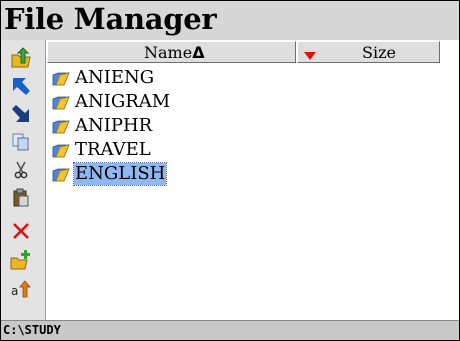 The width and height of the screenshot is (460, 341). Describe the element at coordinates (120, 174) in the screenshot. I see `file-name: ENGLISH` at that location.